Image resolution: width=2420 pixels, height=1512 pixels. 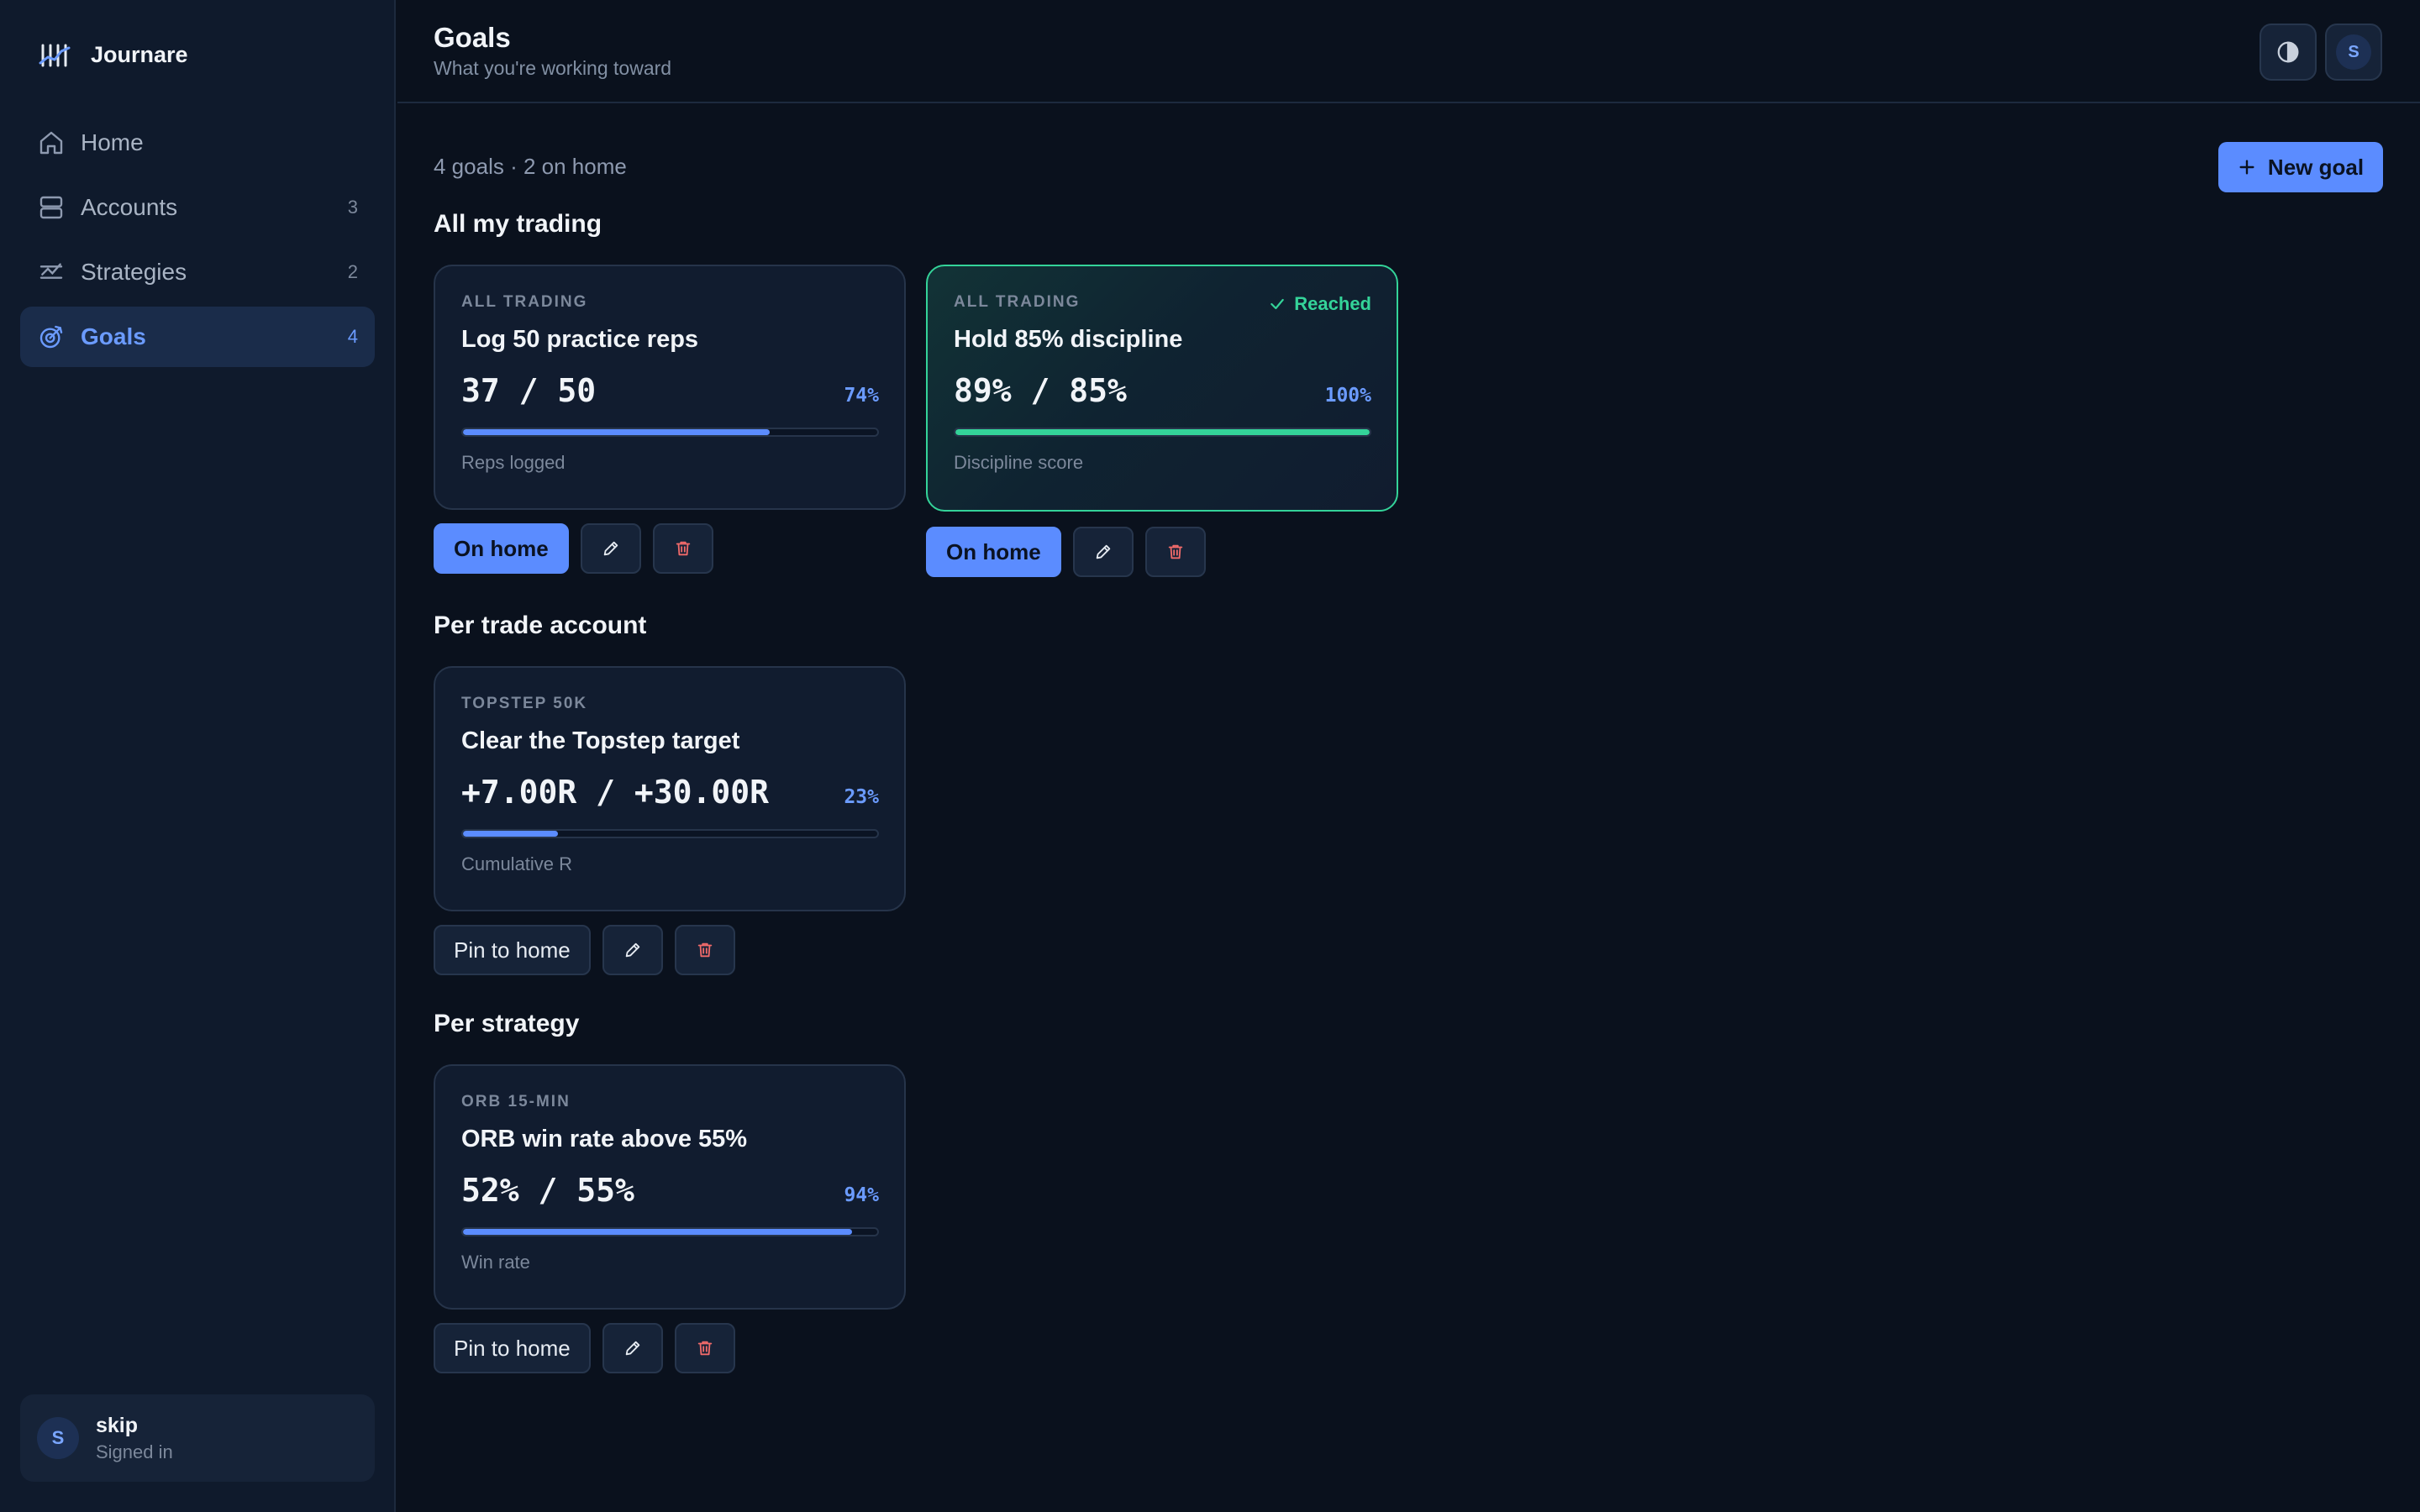 What do you see at coordinates (516, 1101) in the screenshot?
I see `goal-scope: ORB 15-MIN` at bounding box center [516, 1101].